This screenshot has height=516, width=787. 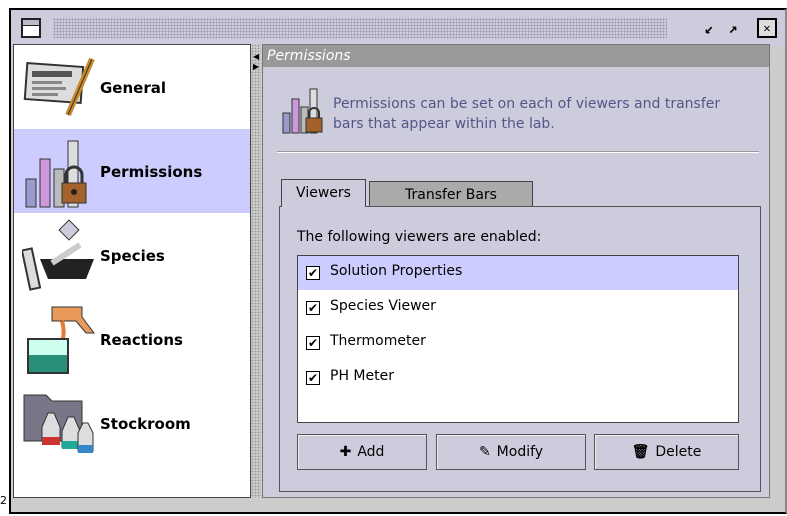 What do you see at coordinates (511, 452) in the screenshot?
I see `modify-button: ✎ Modify` at bounding box center [511, 452].